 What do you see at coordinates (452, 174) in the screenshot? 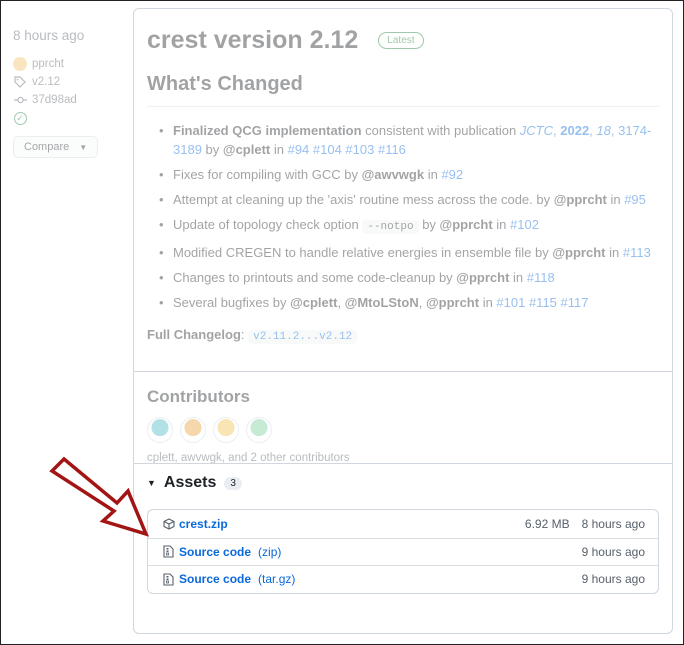
I see `change-link: #92` at bounding box center [452, 174].